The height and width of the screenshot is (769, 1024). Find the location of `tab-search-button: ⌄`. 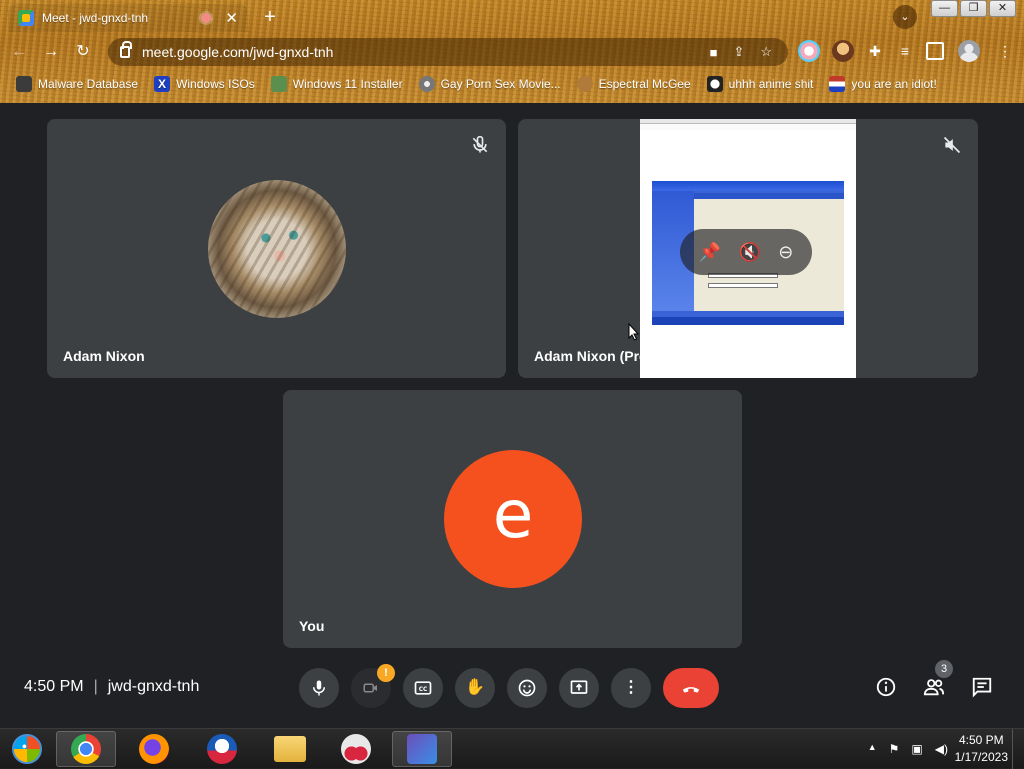

tab-search-button: ⌄ is located at coordinates (905, 17).